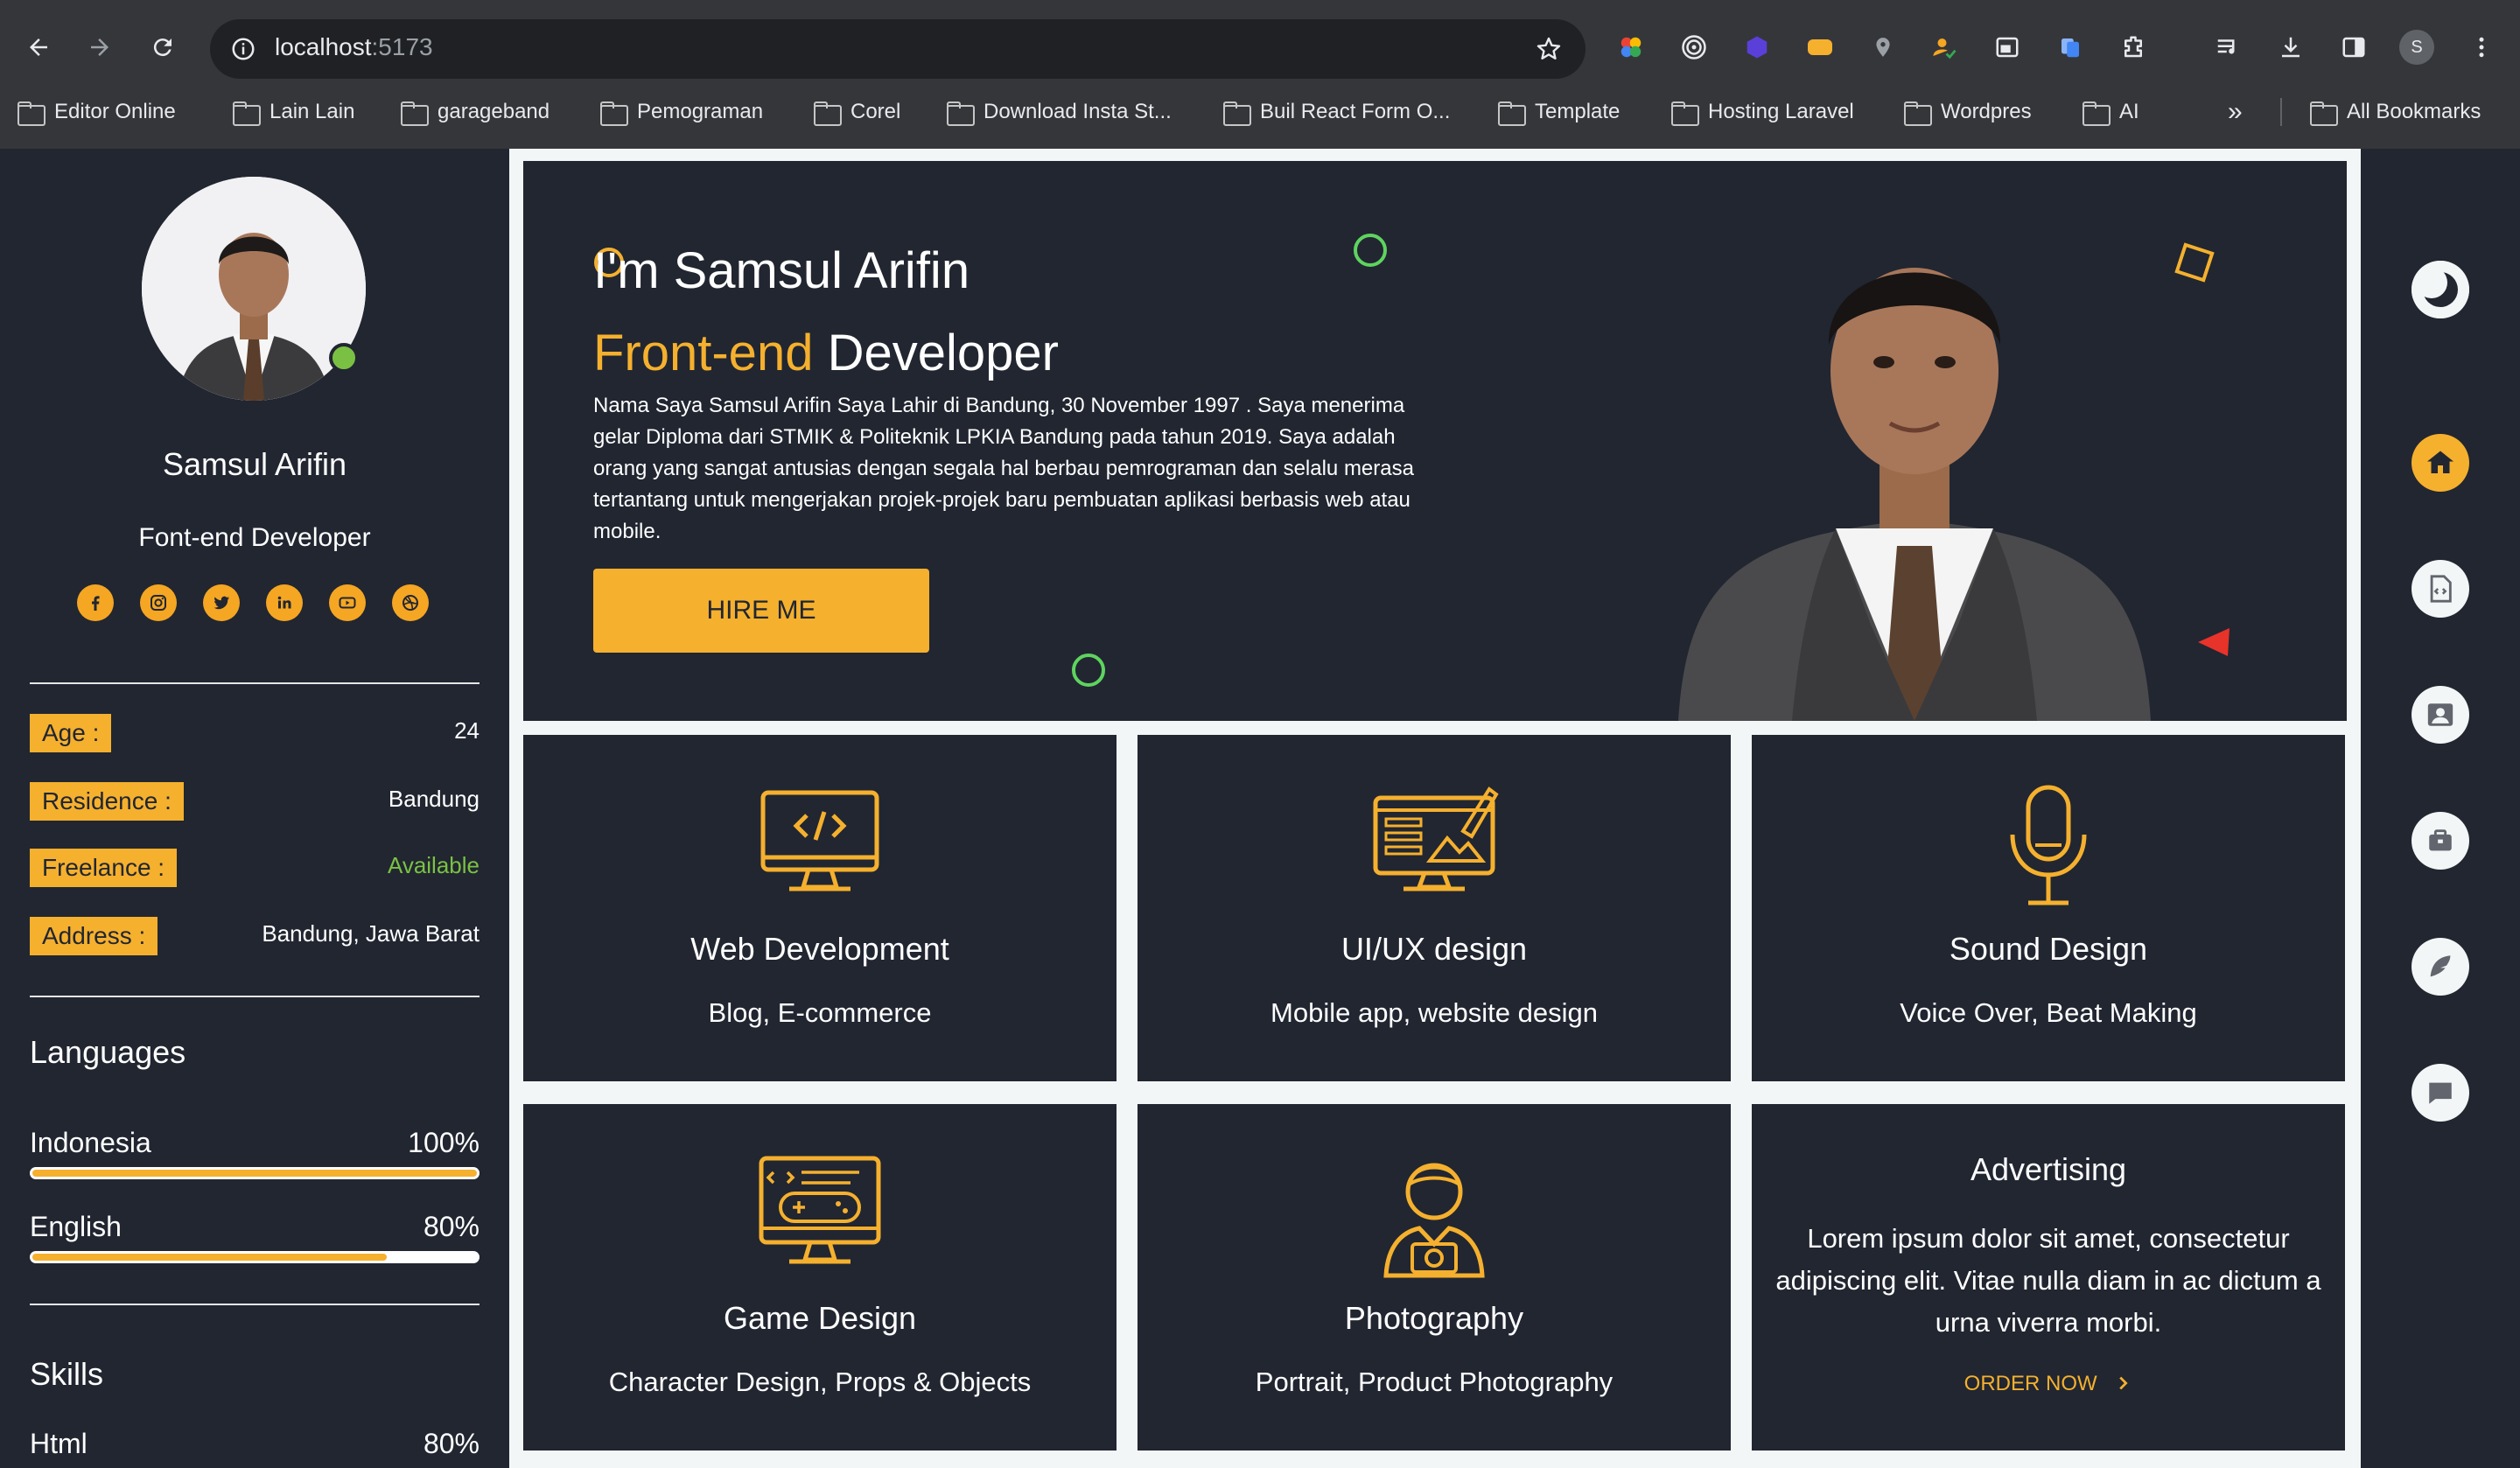 The image size is (2520, 1468). I want to click on theme-toggle-button, so click(2440, 289).